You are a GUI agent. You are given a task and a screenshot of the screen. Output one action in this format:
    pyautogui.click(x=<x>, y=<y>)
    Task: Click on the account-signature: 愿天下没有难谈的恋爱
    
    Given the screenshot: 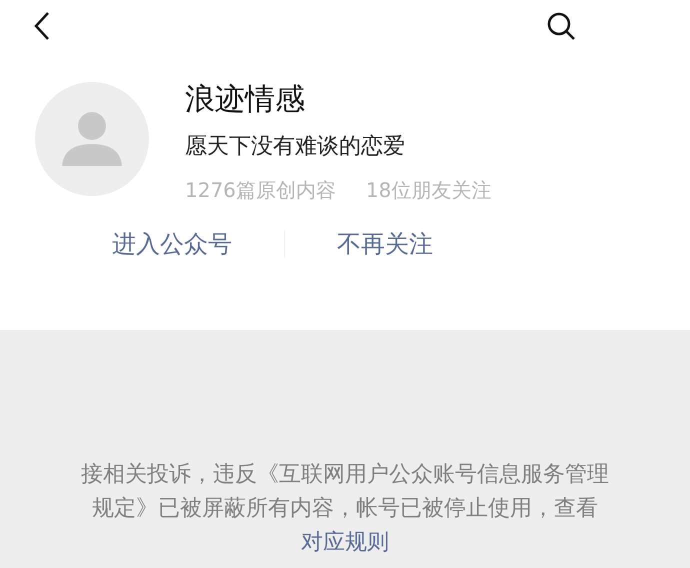 What is the action you would take?
    pyautogui.click(x=295, y=147)
    